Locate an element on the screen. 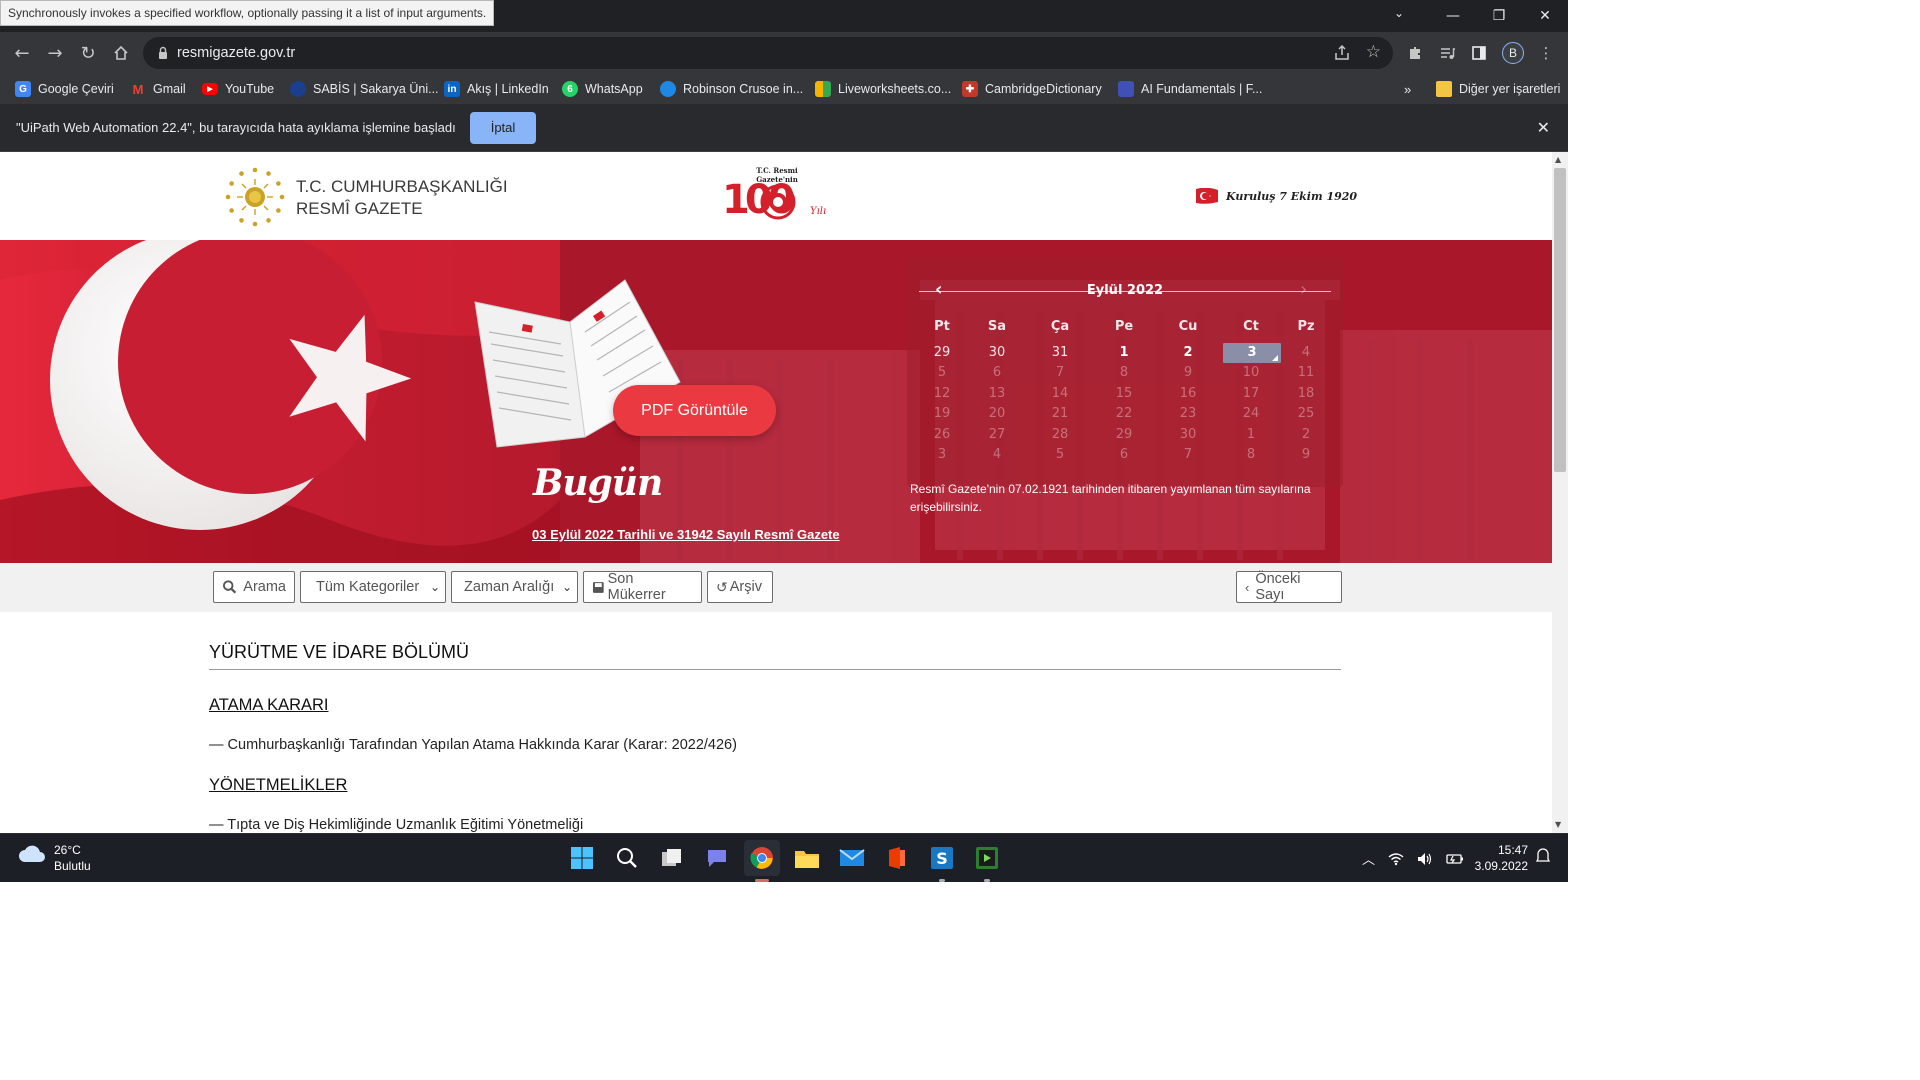 This screenshot has height=1080, width=1920. profile-avatar: B is located at coordinates (1513, 53).